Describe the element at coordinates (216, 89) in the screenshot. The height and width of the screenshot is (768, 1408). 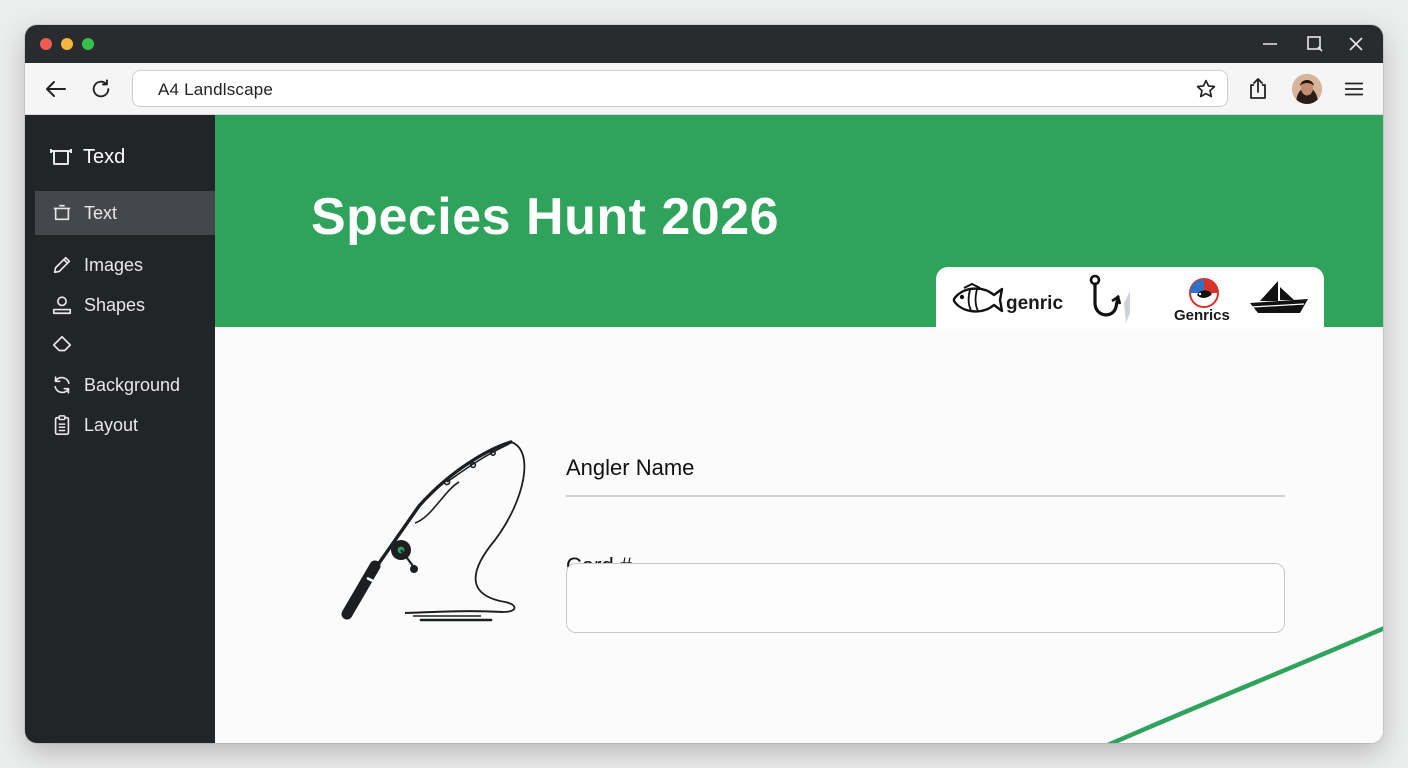
I see `address-text: A4 Landlscape` at that location.